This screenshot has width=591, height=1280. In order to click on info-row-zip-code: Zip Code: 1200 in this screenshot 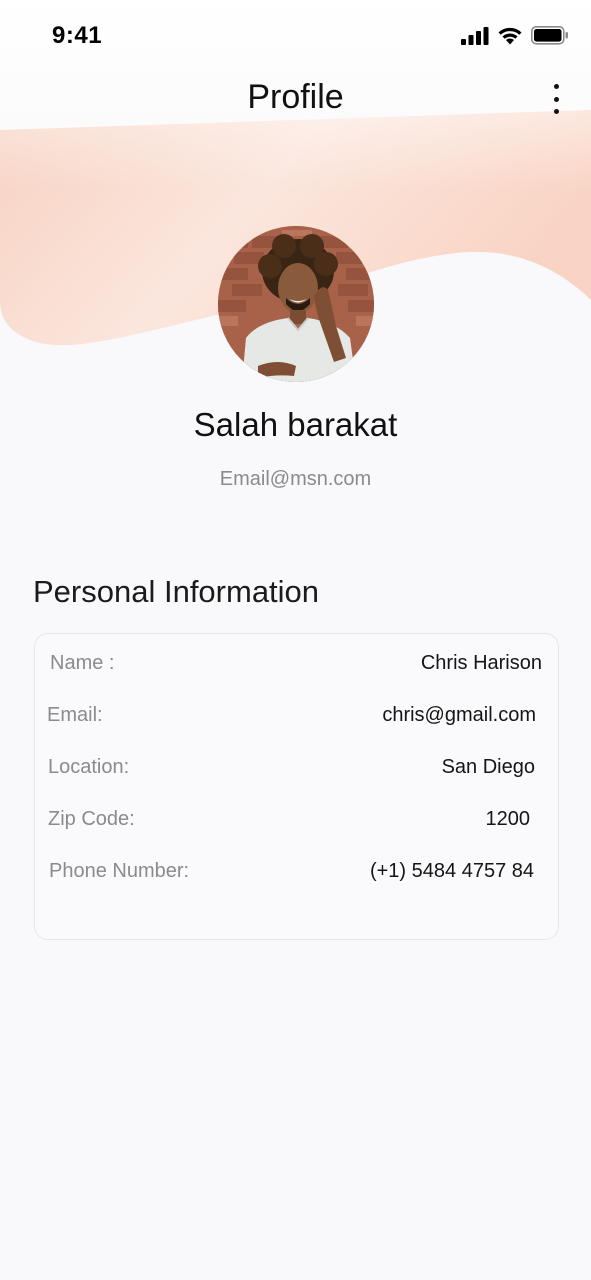, I will do `click(297, 823)`.